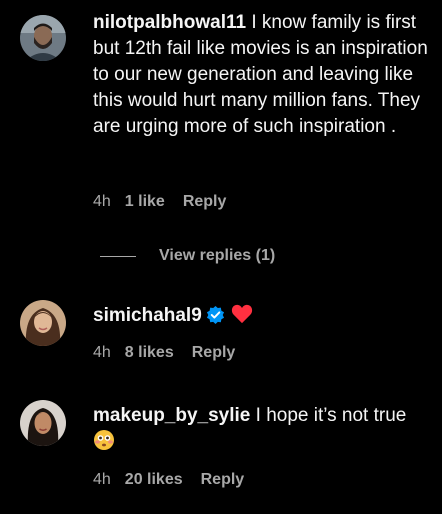  What do you see at coordinates (145, 202) in the screenshot?
I see `comment-likes-count: 1 like` at bounding box center [145, 202].